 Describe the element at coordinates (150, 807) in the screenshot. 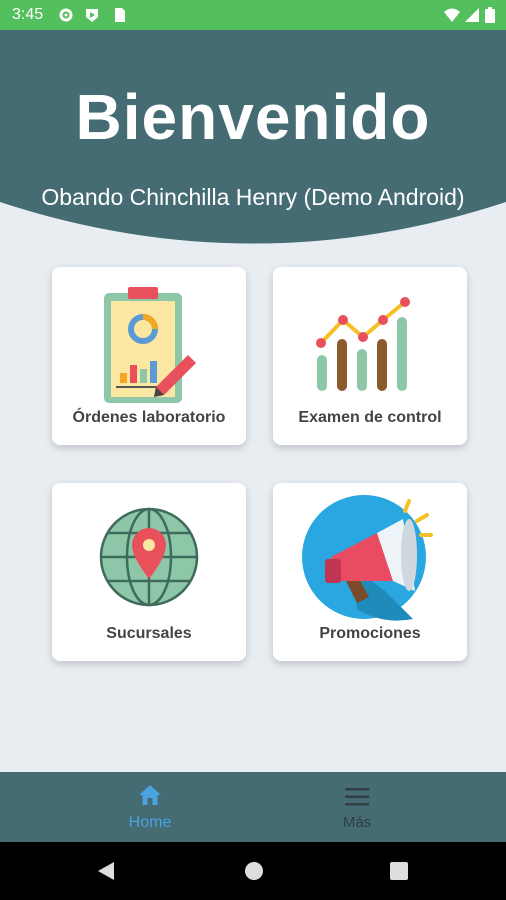

I see `nav-home: Home` at that location.